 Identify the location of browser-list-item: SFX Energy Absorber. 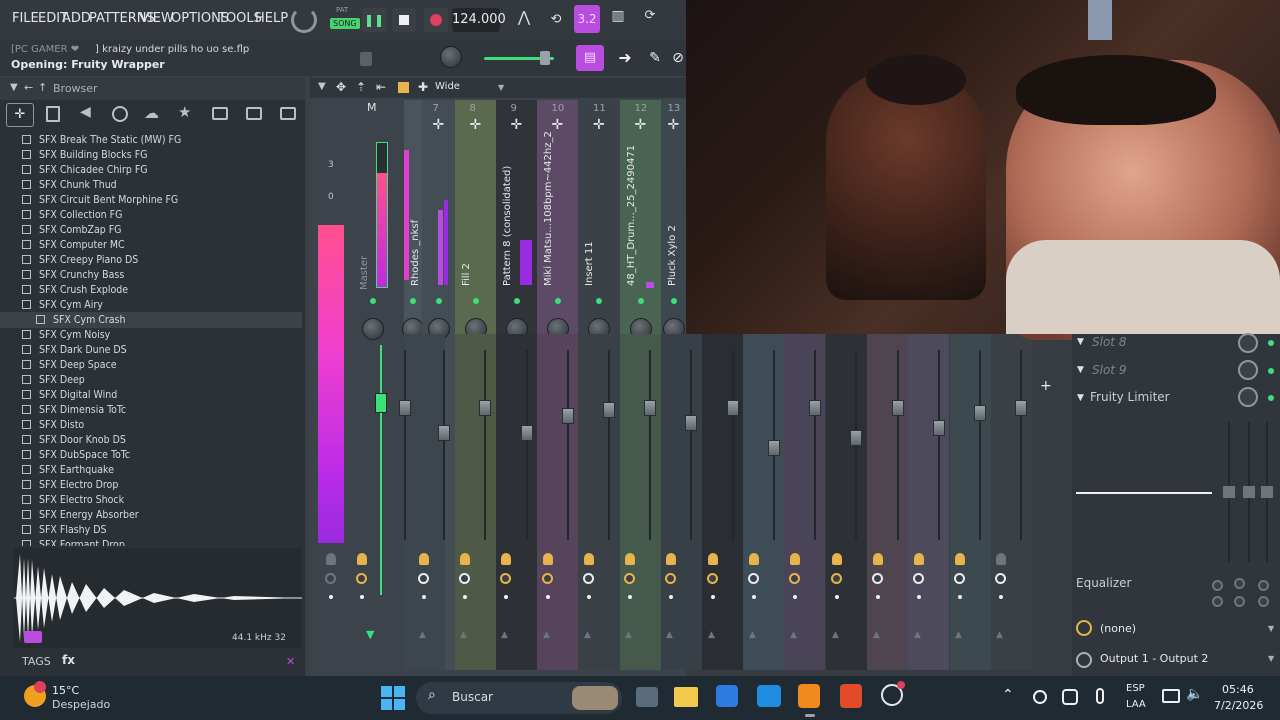
(80, 516).